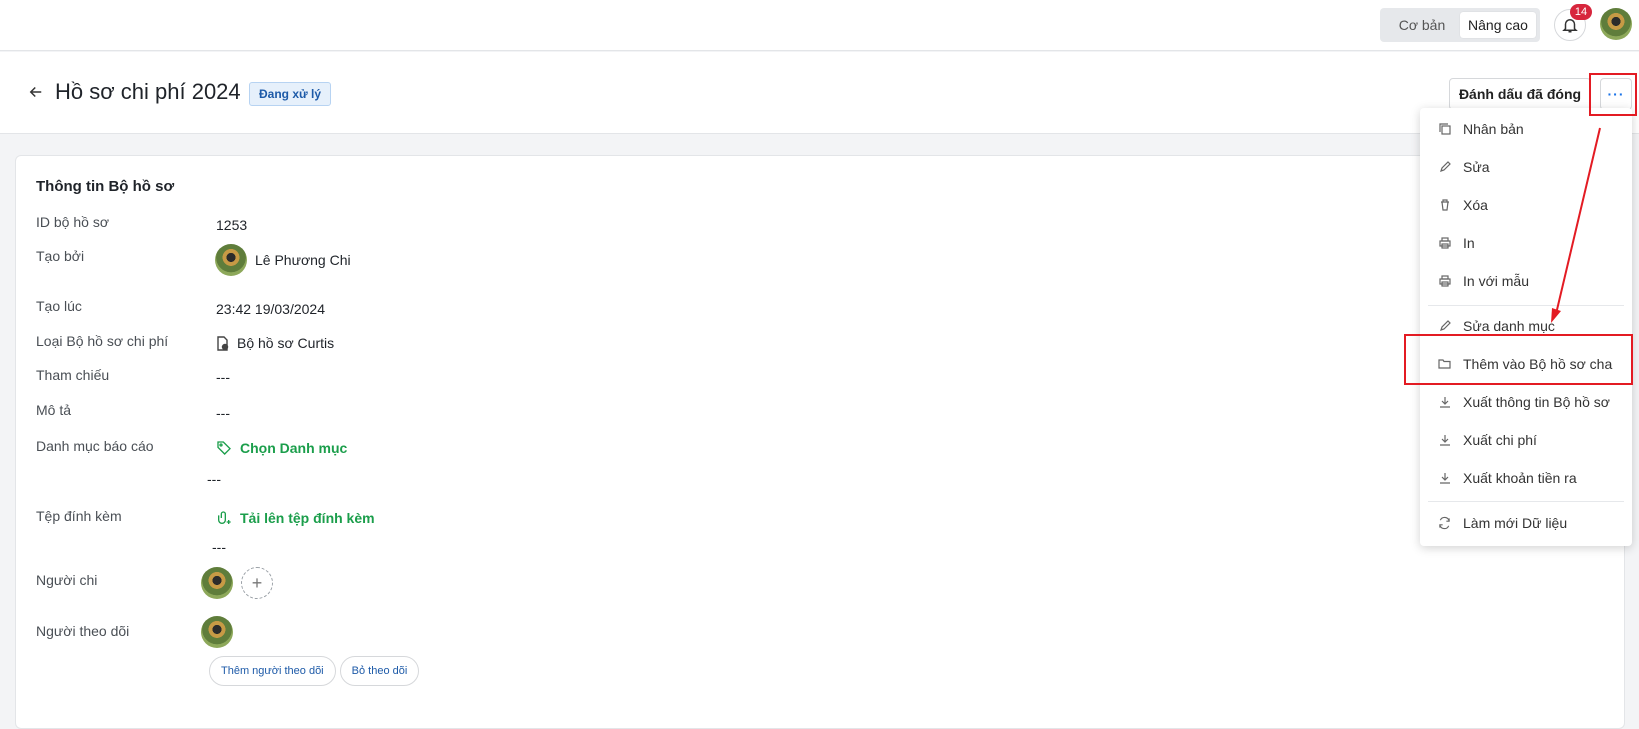 The width and height of the screenshot is (1639, 729). What do you see at coordinates (286, 343) in the screenshot?
I see `type-name: Bộ hồ sơ Curtis` at bounding box center [286, 343].